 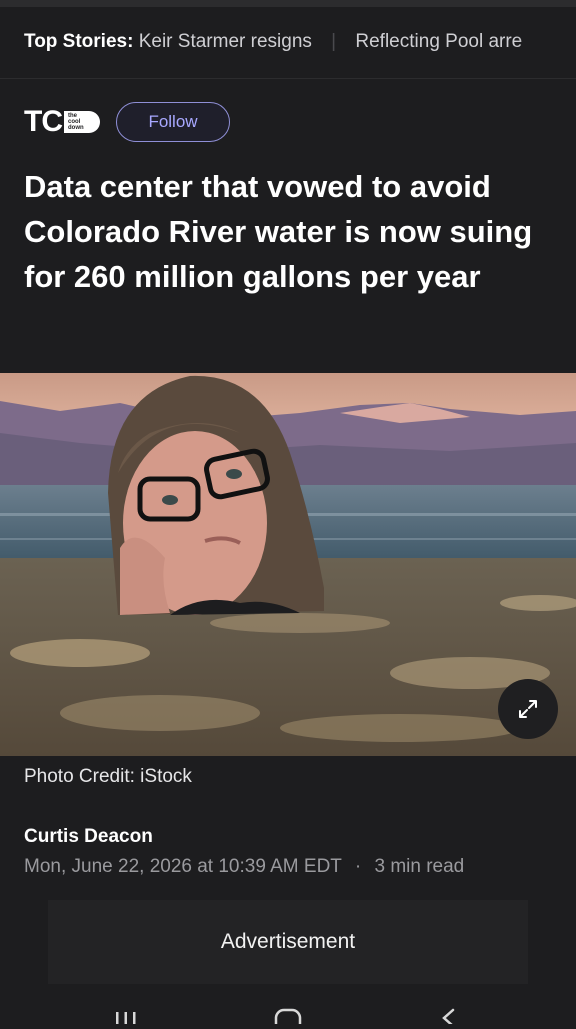 I want to click on publisher-row: TC the cool down Follow, so click(x=127, y=122).